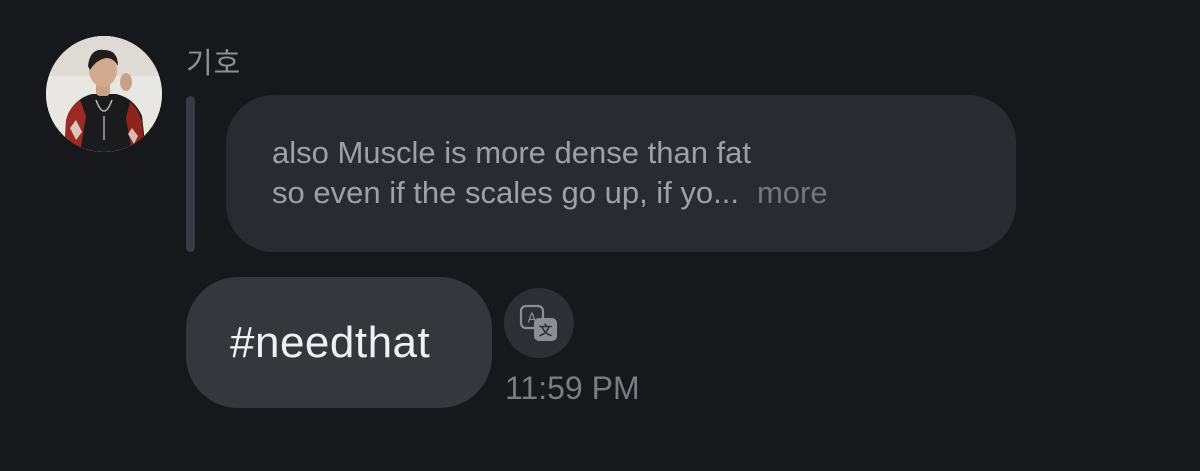  Describe the element at coordinates (190, 174) in the screenshot. I see `reply-indicator-bar` at that location.